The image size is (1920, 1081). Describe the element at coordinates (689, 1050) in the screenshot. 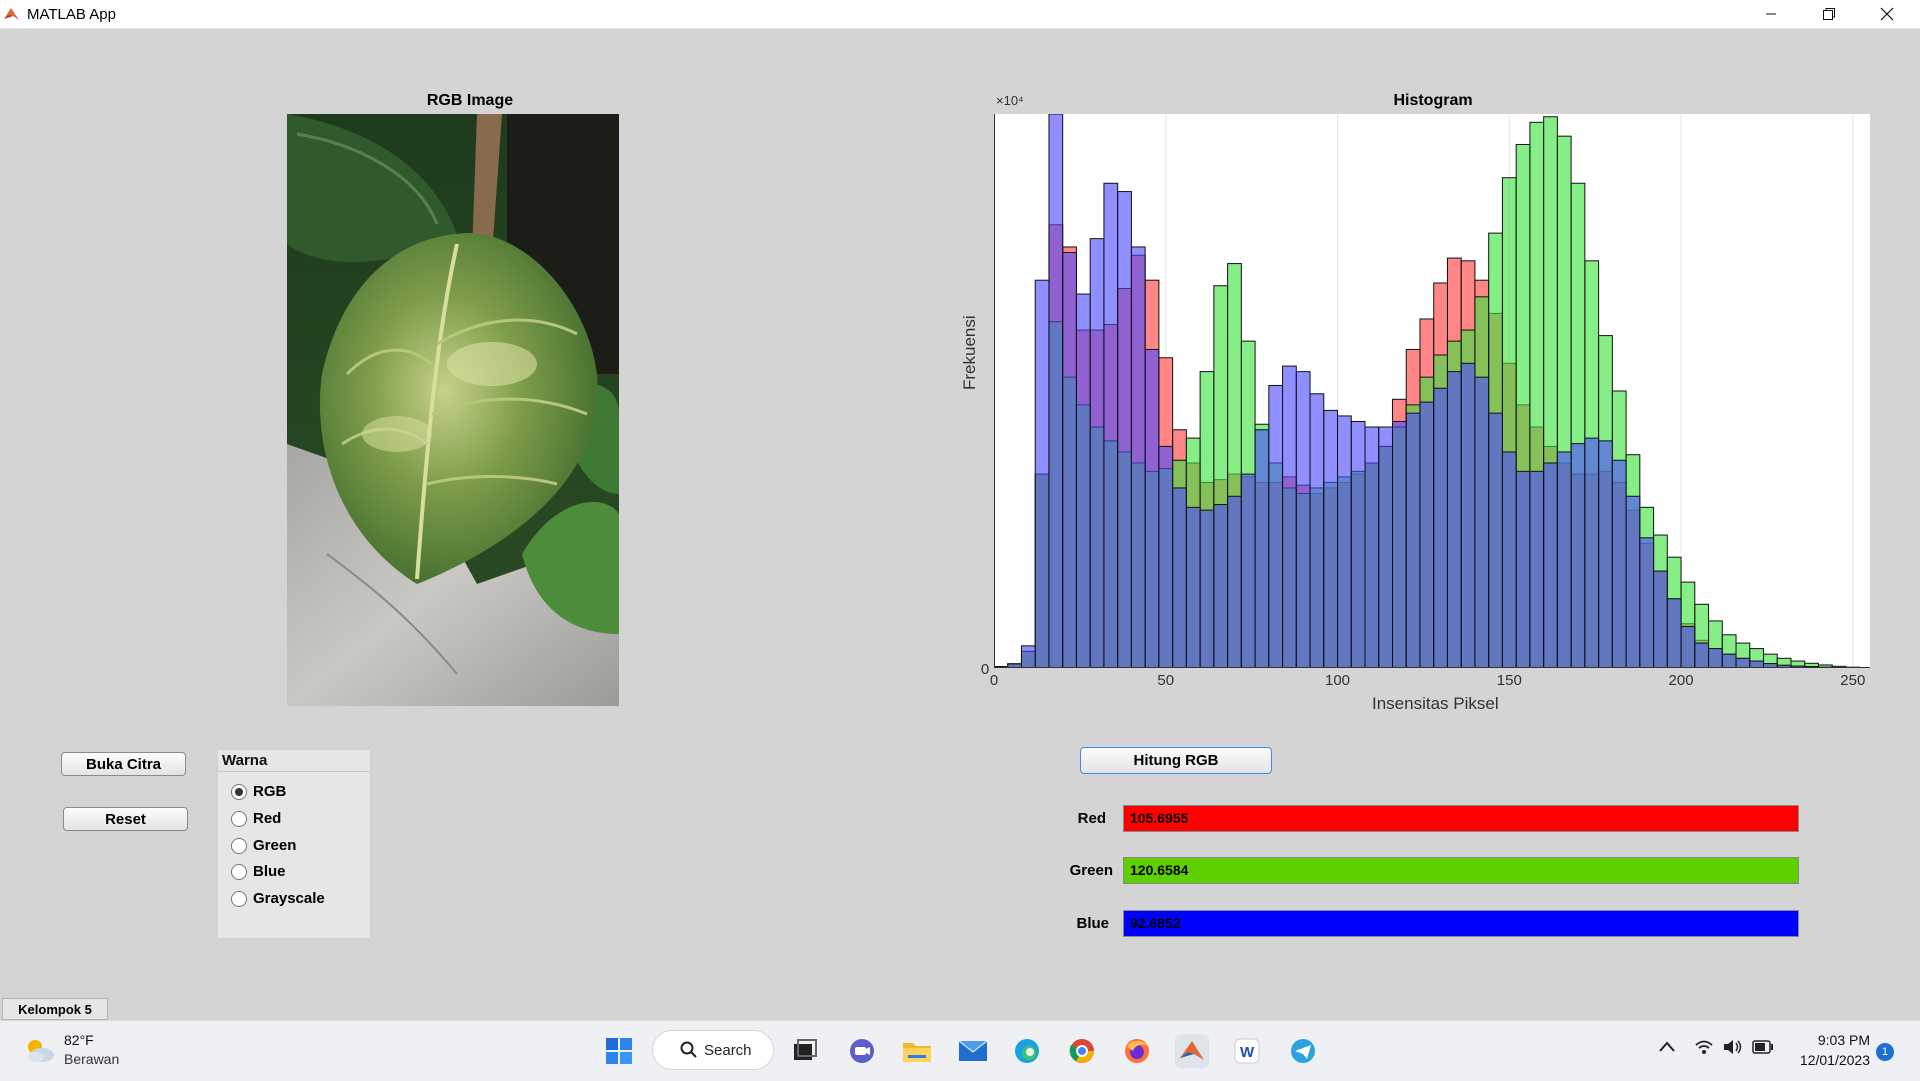

I see `search-icon` at that location.